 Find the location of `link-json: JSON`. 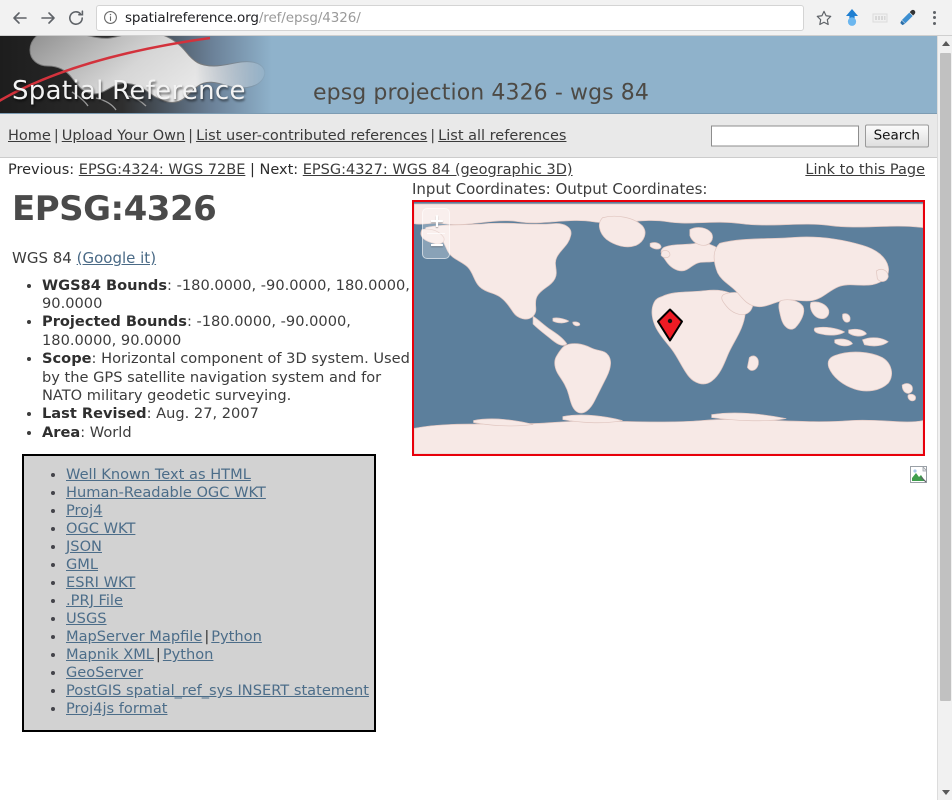

link-json: JSON is located at coordinates (84, 546).